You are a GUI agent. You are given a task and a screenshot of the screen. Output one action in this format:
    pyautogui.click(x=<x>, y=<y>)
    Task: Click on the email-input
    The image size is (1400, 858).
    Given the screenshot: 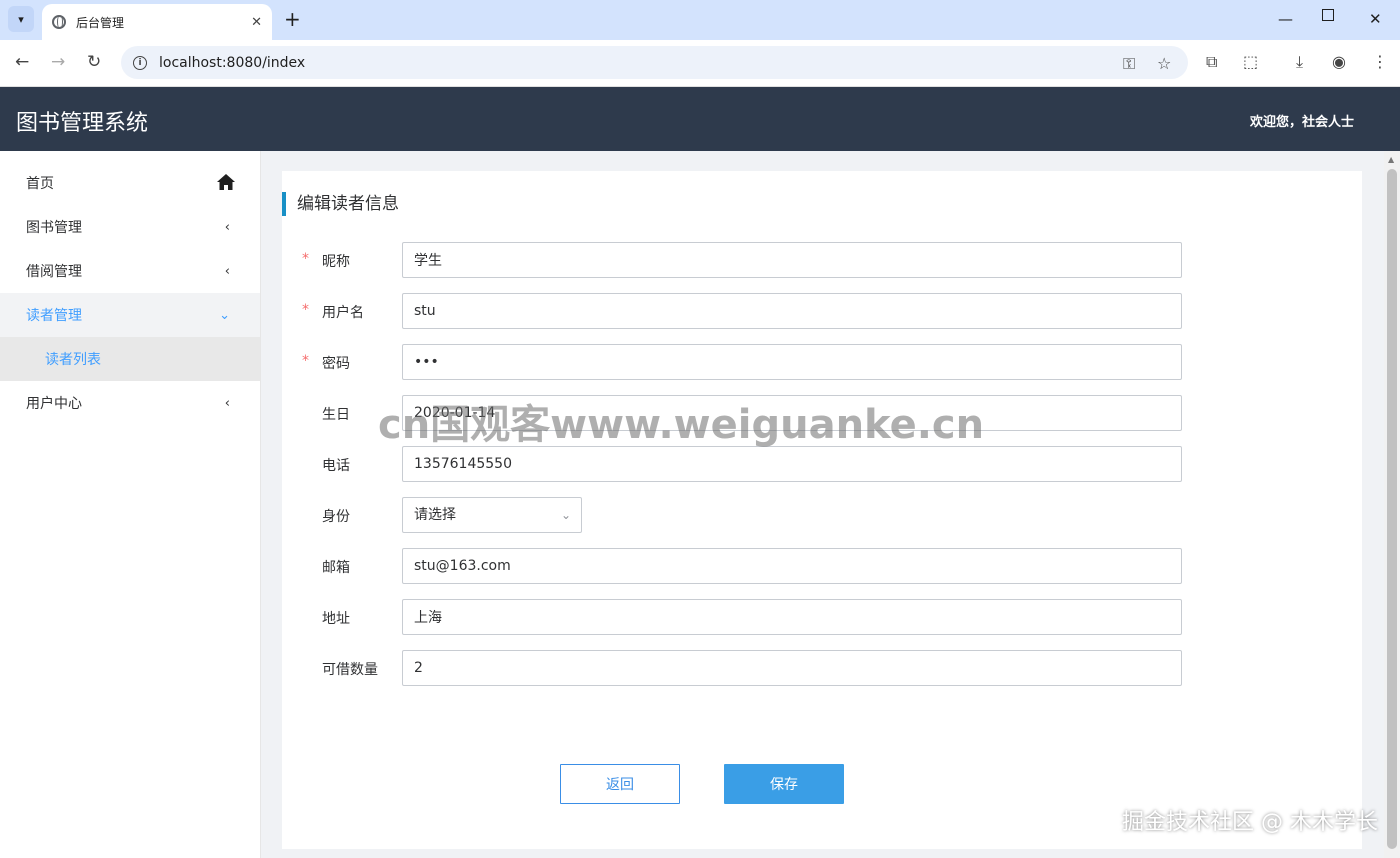 What is the action you would take?
    pyautogui.click(x=792, y=566)
    